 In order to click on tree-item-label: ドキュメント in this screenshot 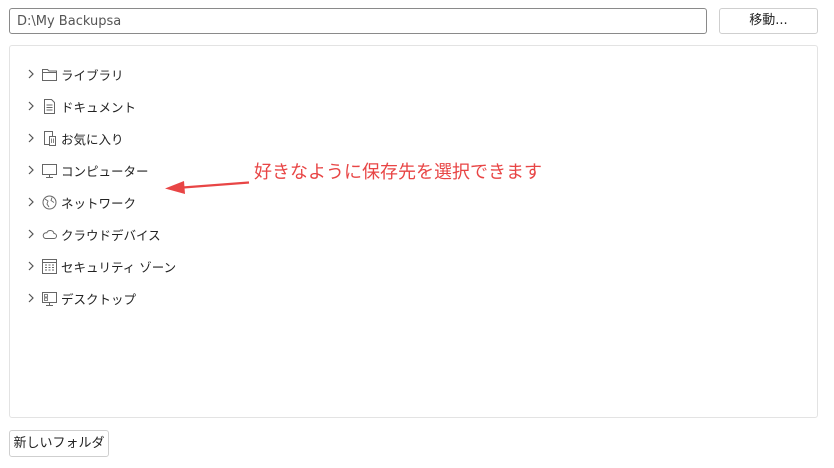, I will do `click(99, 107)`.